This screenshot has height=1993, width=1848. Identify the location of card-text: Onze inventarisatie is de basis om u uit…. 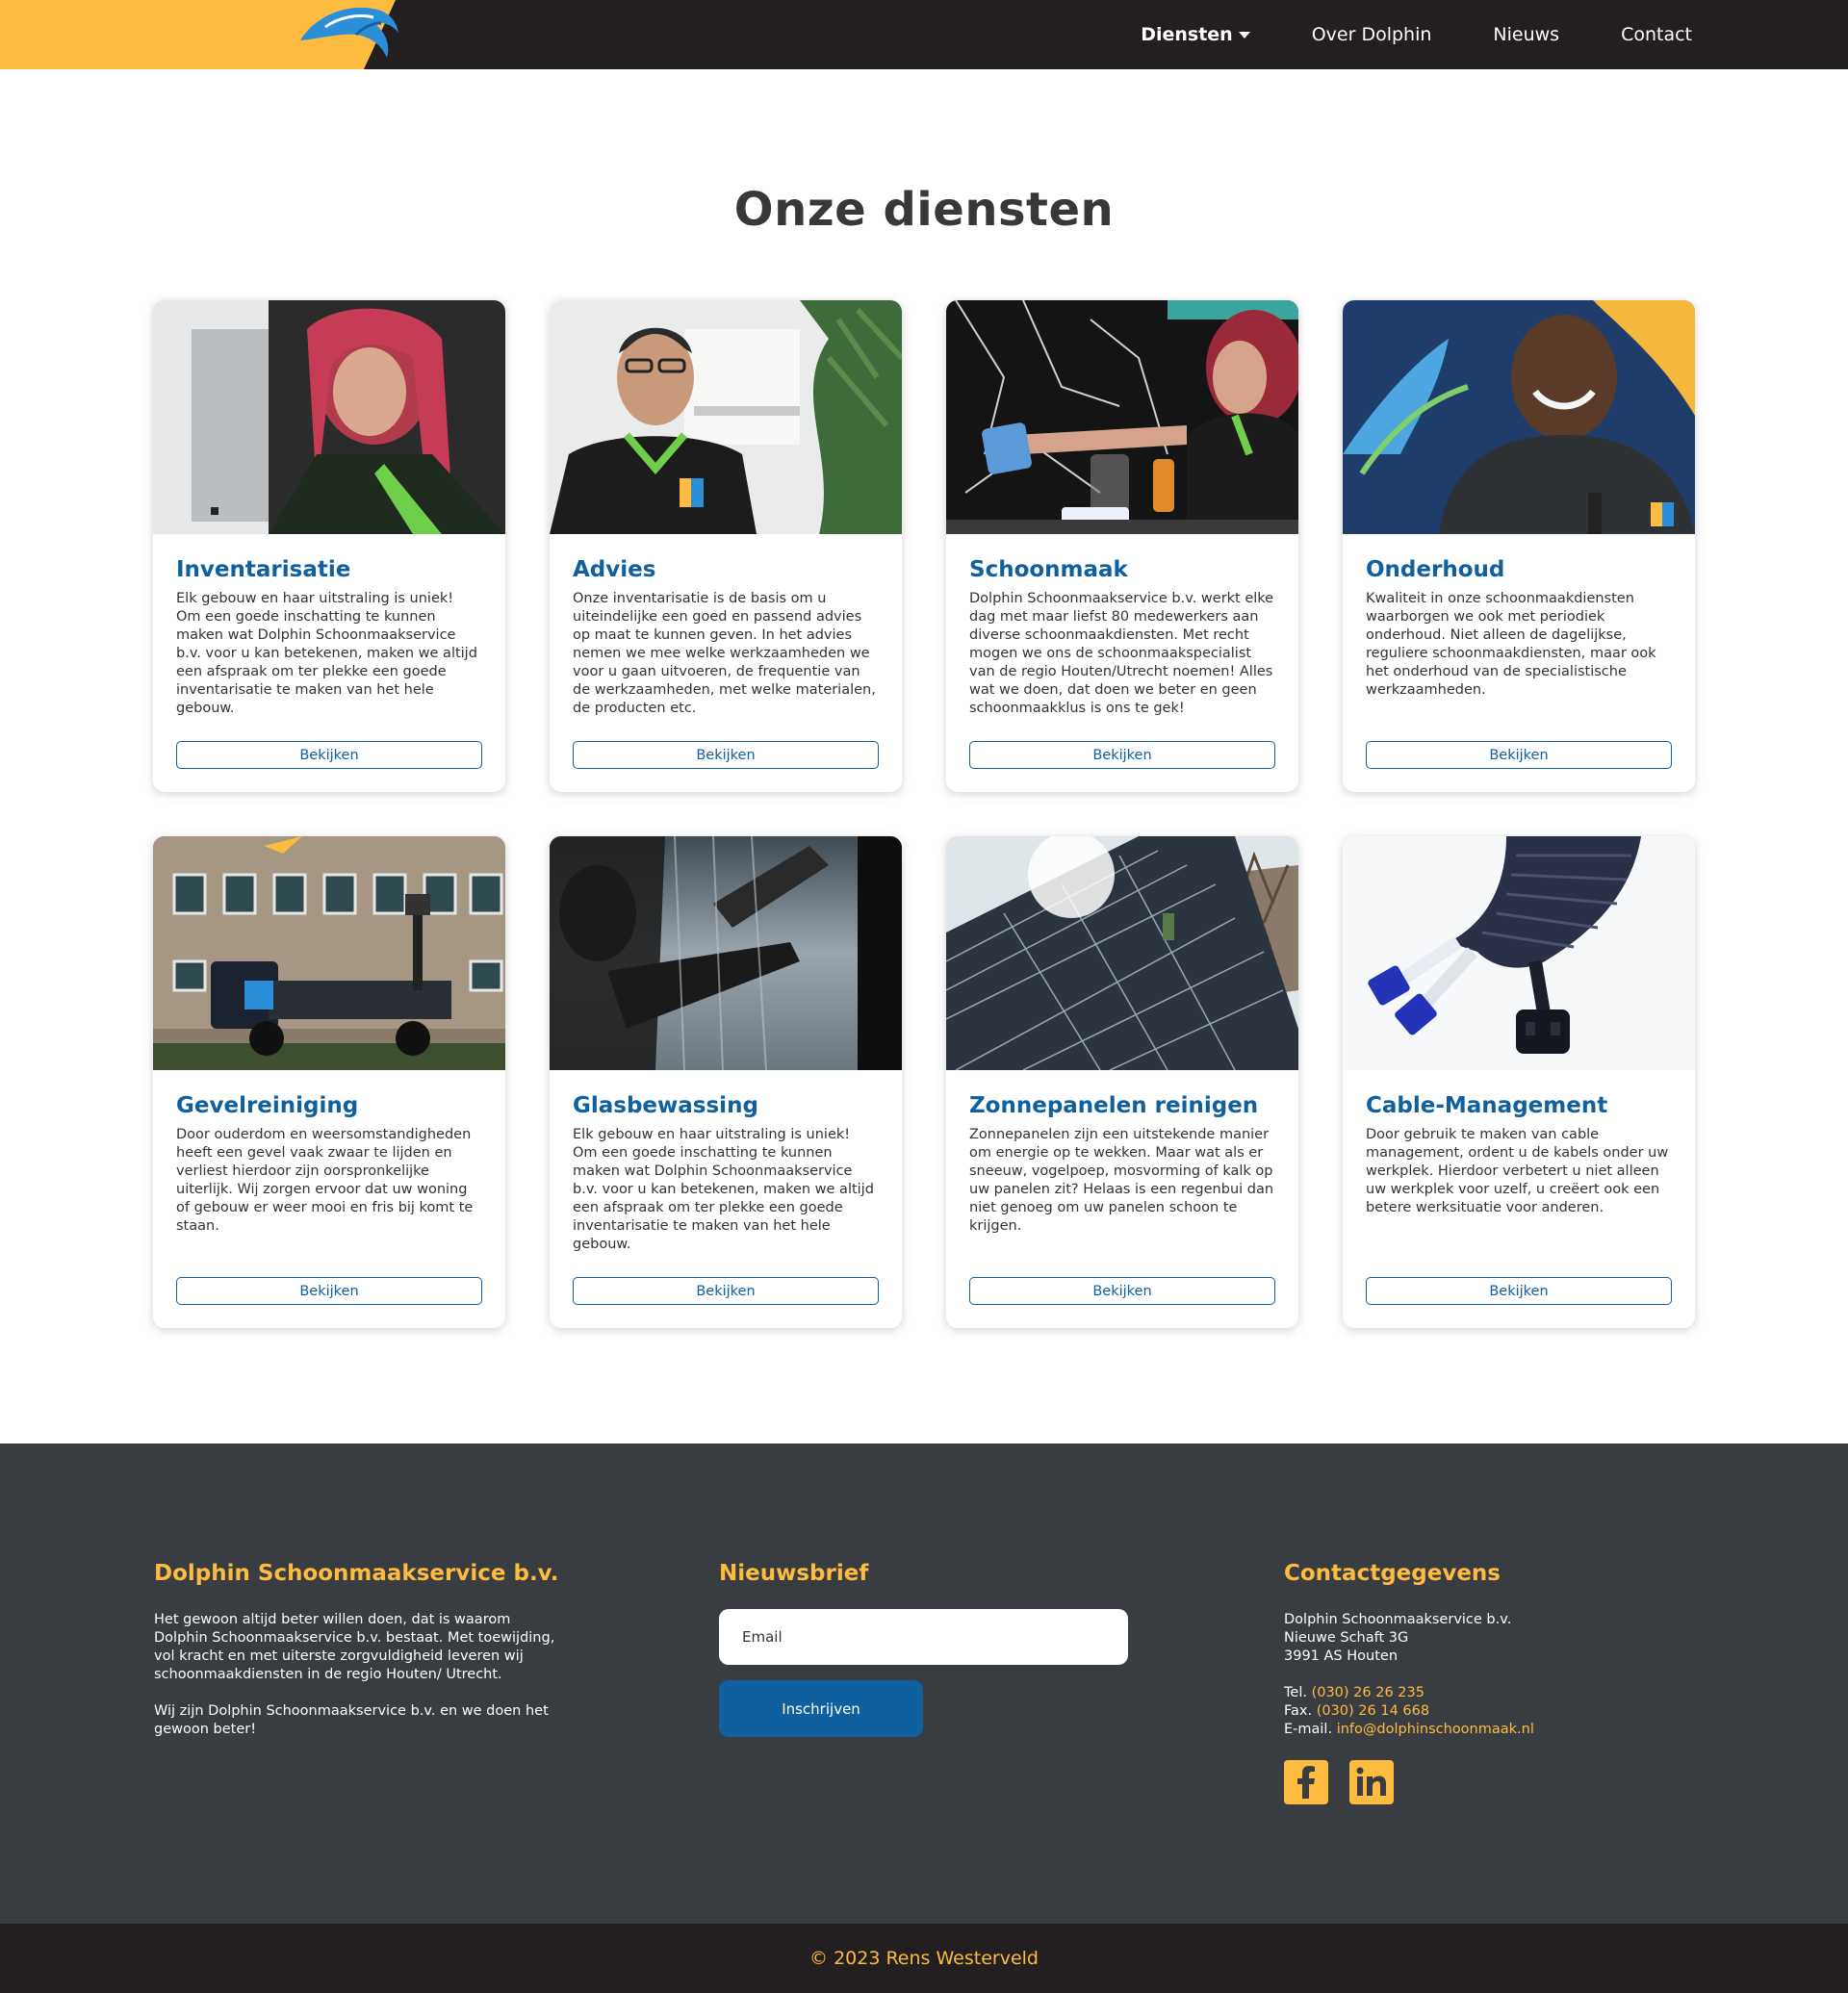
(724, 653).